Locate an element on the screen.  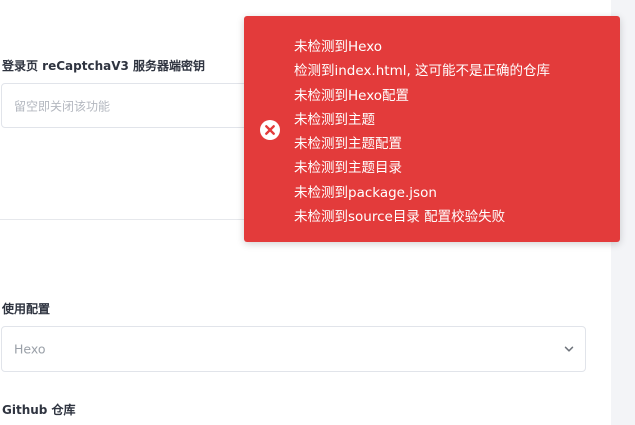
config-use-label: 使用配置 is located at coordinates (26, 309).